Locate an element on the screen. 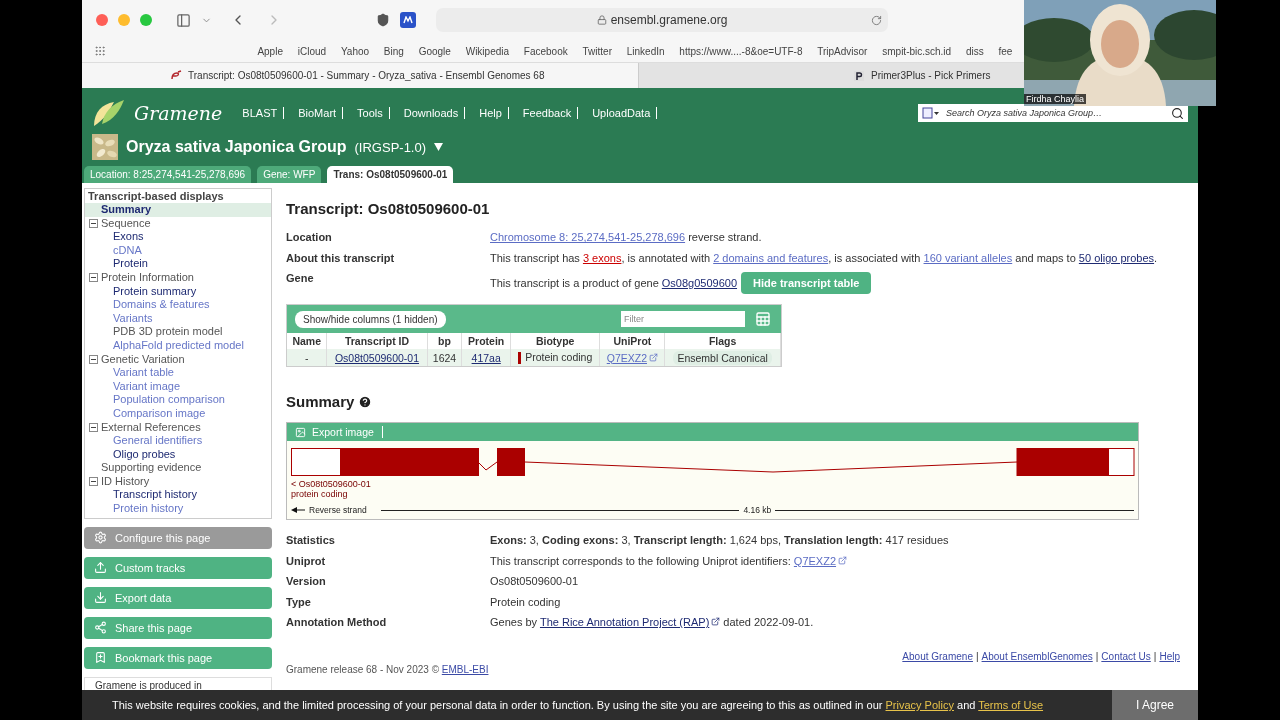 The height and width of the screenshot is (720, 1280). caret-icon is located at coordinates (439, 147).